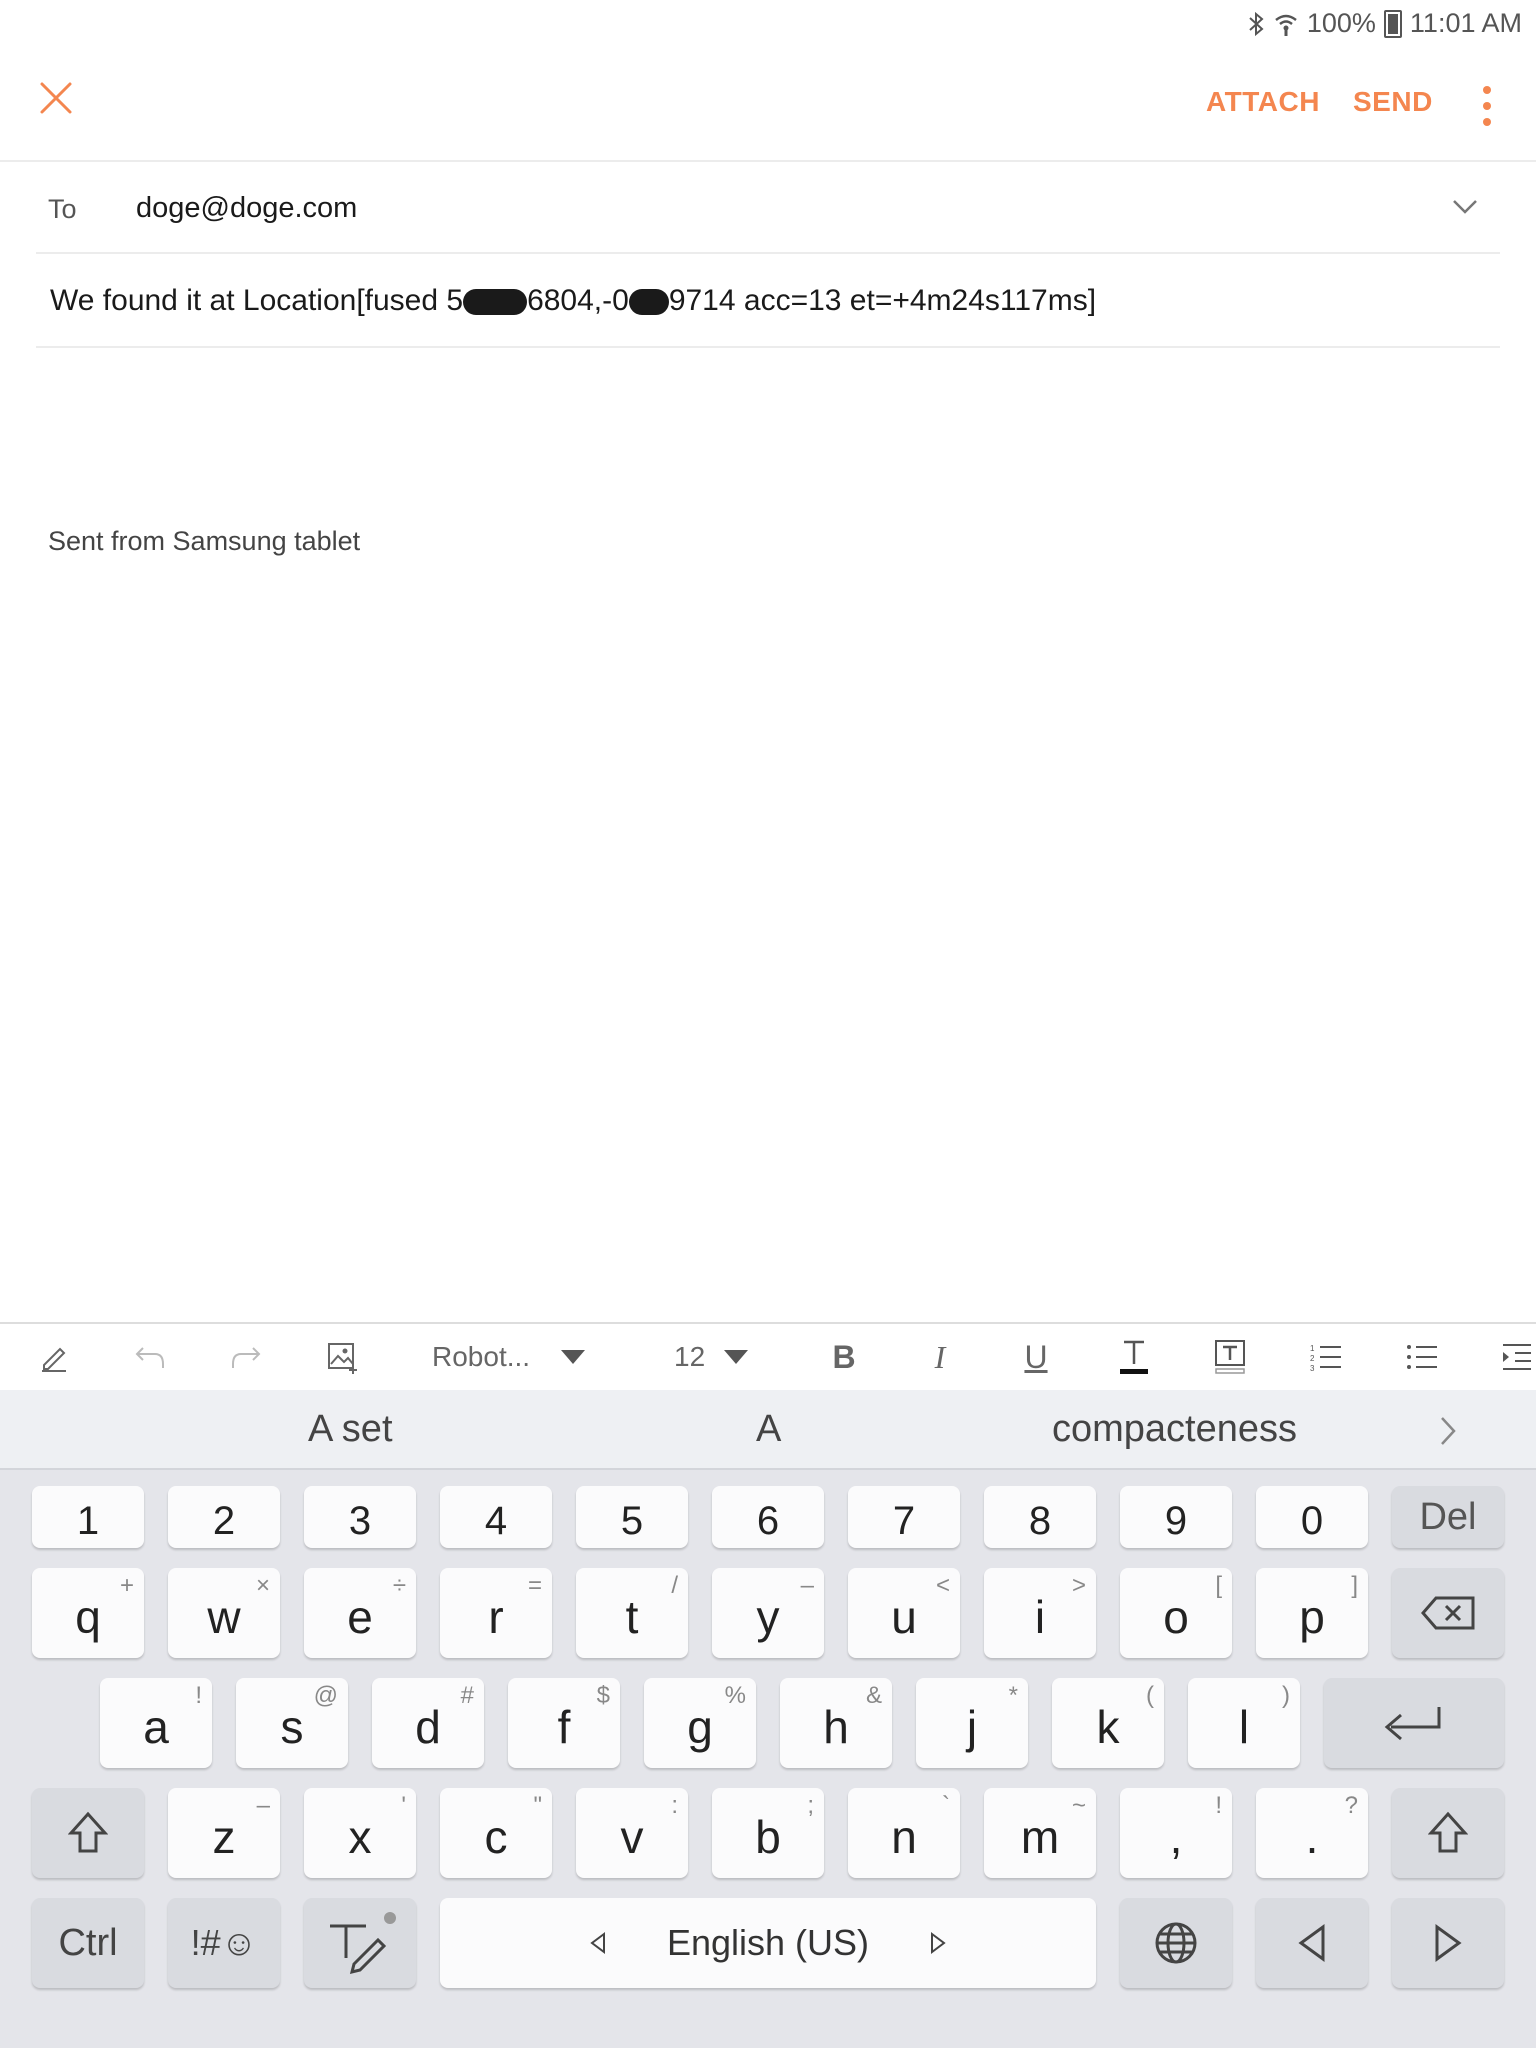 The width and height of the screenshot is (1536, 2048). Describe the element at coordinates (1176, 1943) in the screenshot. I see `language-key` at that location.